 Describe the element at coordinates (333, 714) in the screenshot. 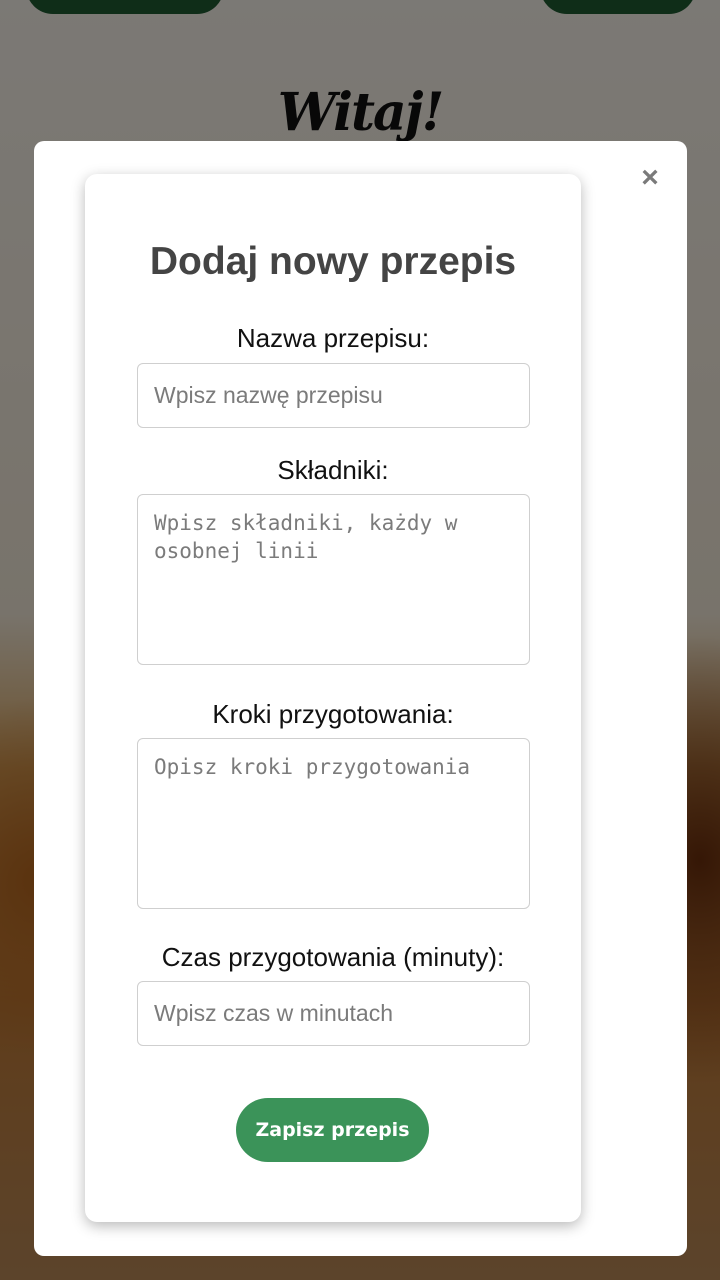

I see `steps-label: Kroki przygotowania:` at that location.